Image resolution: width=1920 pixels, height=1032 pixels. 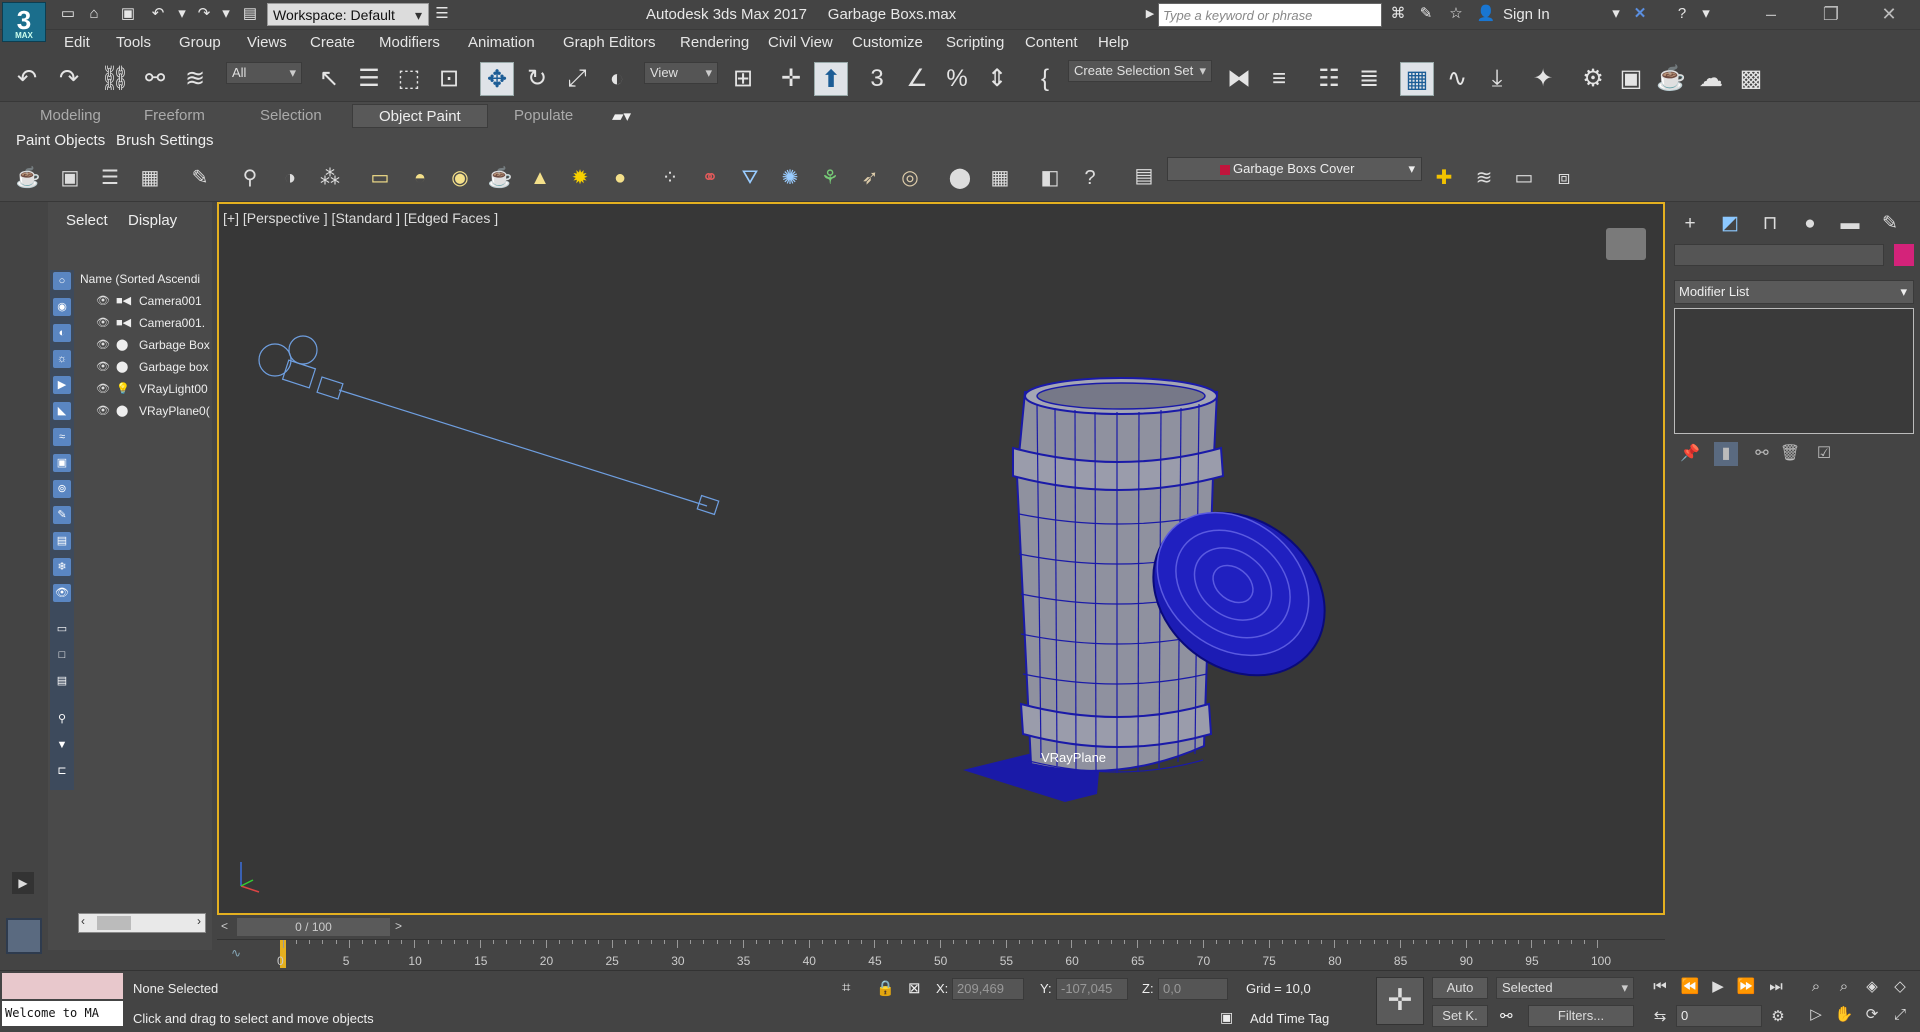 I want to click on help-dropdown-icon: ▾, so click(x=1706, y=14).